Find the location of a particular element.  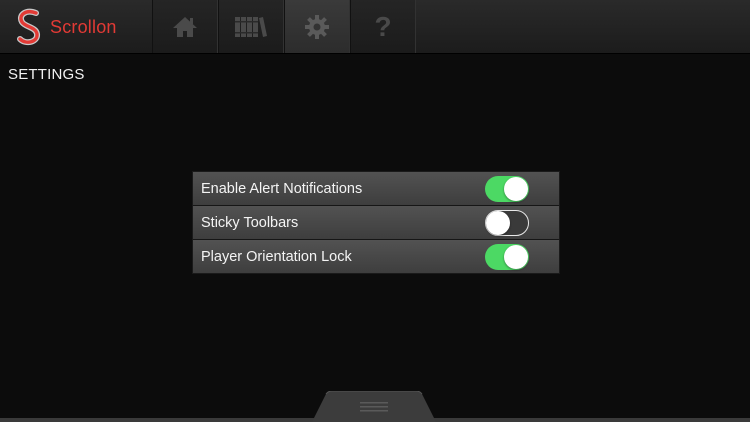

question-mark-icon: ? is located at coordinates (383, 26).